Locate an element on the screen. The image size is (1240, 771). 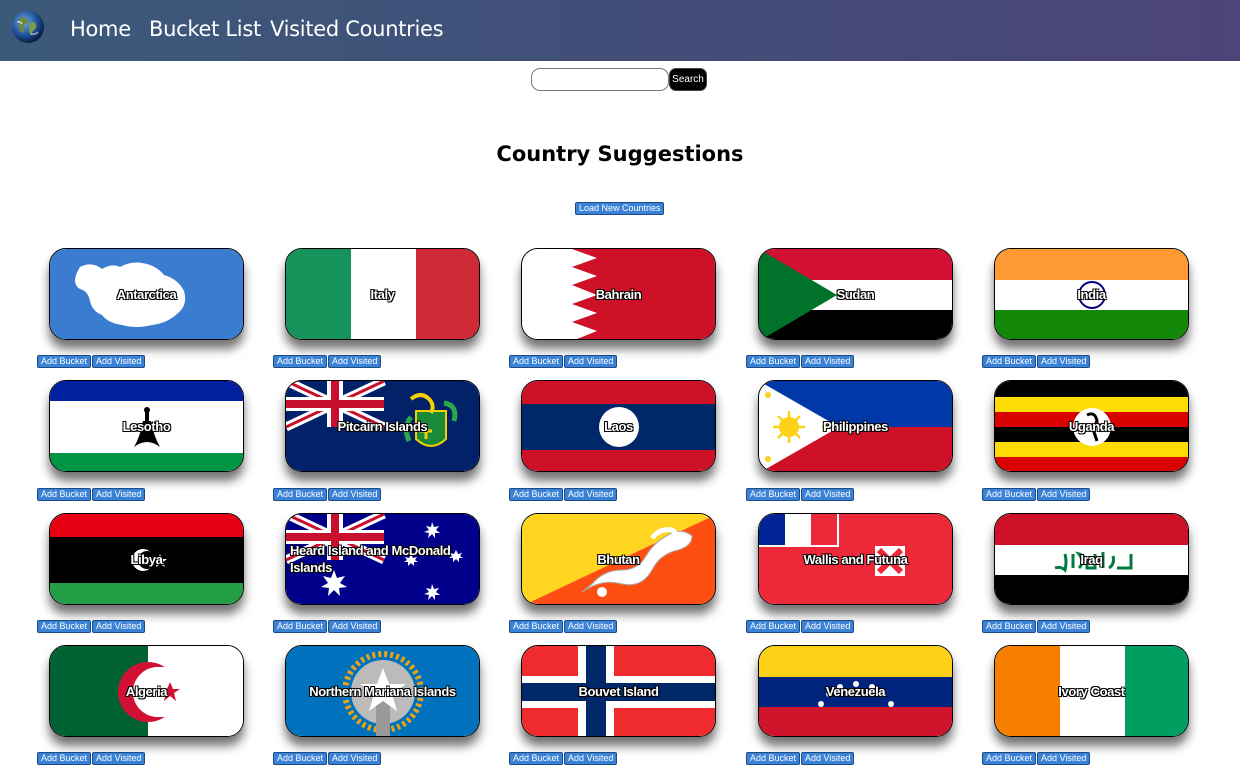
country-name: Bhutan is located at coordinates (618, 559).